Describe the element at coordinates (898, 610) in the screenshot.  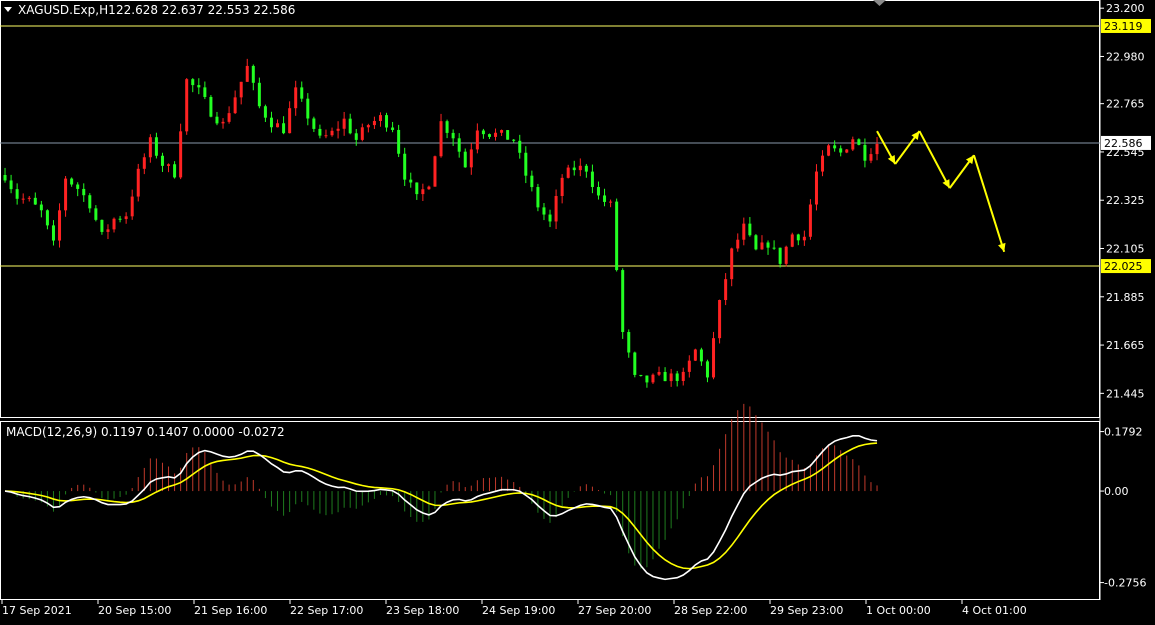
I see `time-tick-label: 1 Oct 00:00` at that location.